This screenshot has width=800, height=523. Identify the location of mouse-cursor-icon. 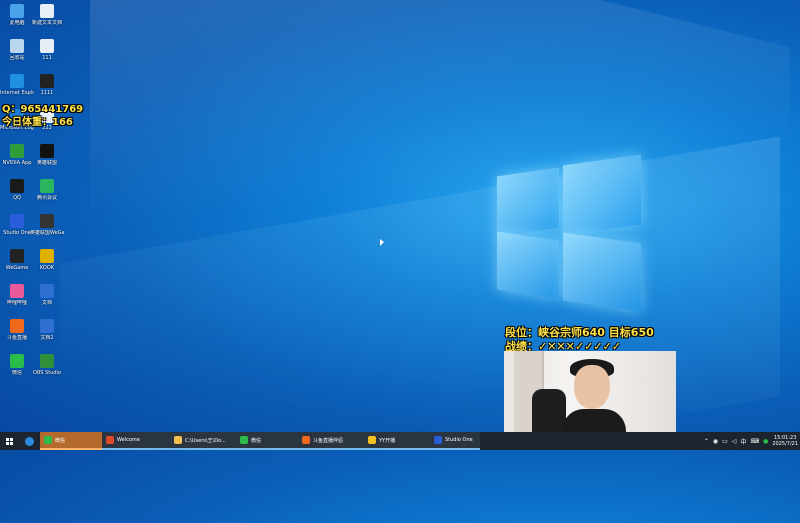
(382, 242).